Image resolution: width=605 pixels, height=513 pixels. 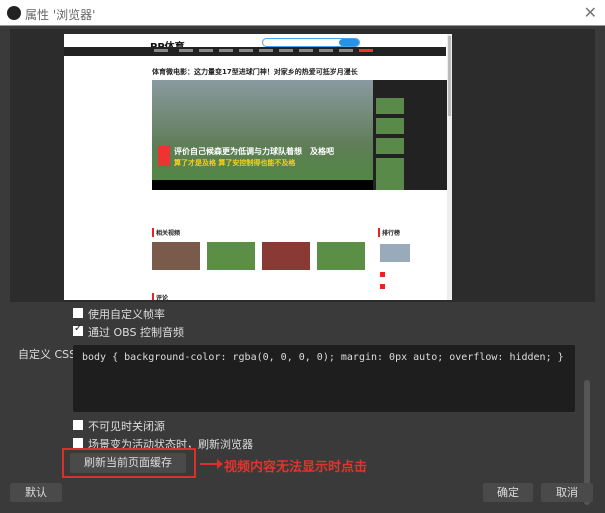 I want to click on arrow-icon, so click(x=211, y=464).